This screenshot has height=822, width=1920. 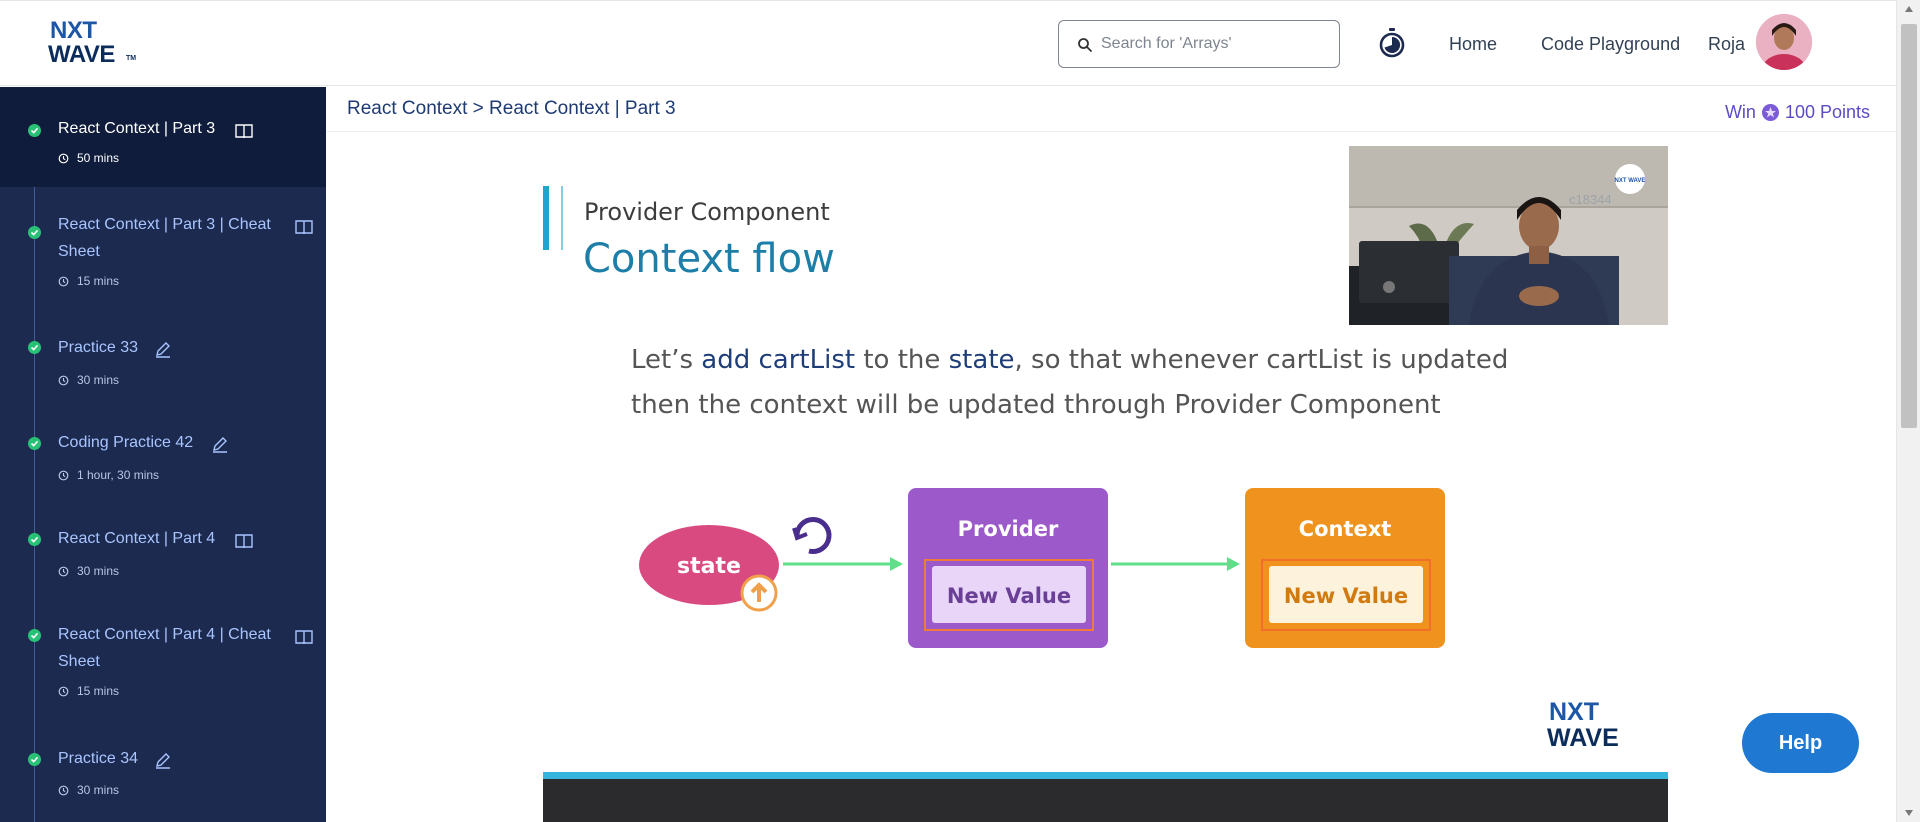 I want to click on win-points-badge: Win 100 Points, so click(x=1797, y=112).